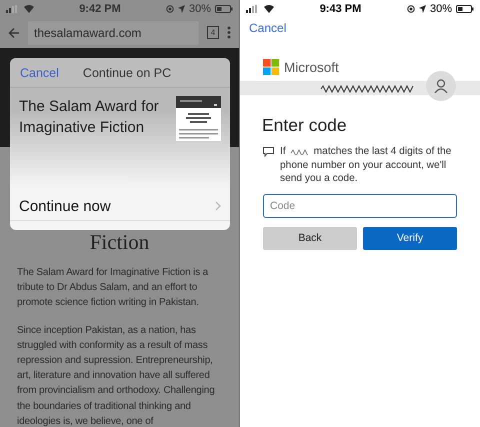  Describe the element at coordinates (340, 8) in the screenshot. I see `status-time: 9:43 PM` at that location.